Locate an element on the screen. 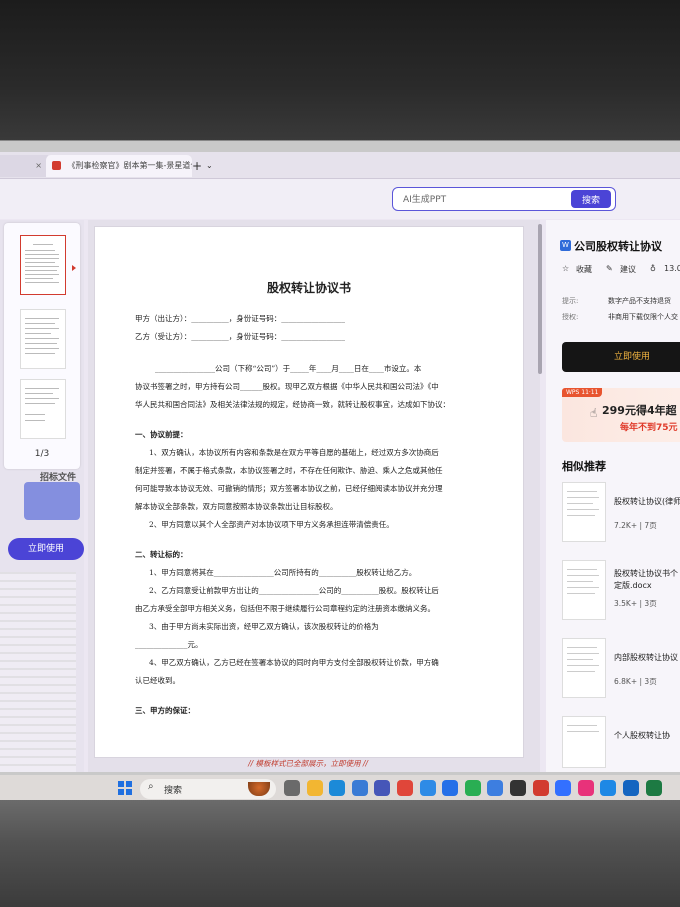 This screenshot has height=907, width=680. tab-bar: × 《刑事检察官》剧本第一集-景星道合 + ⌄ is located at coordinates (340, 165).